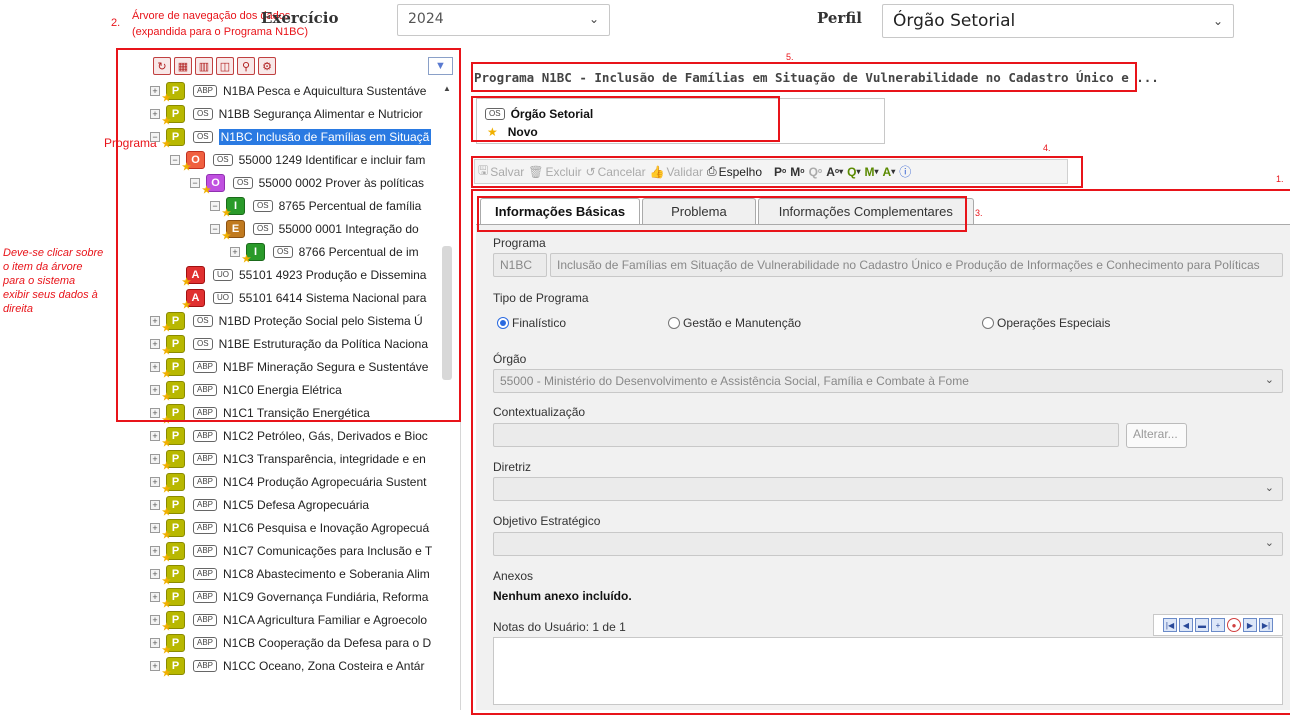 The height and width of the screenshot is (715, 1290). I want to click on add-icon: +, so click(1218, 625).